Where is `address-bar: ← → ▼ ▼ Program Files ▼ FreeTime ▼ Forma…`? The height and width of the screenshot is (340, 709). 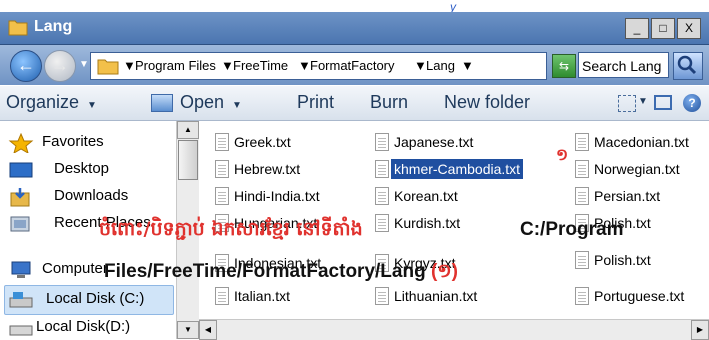 address-bar: ← → ▼ ▼ Program Files ▼ FreeTime ▼ Forma… is located at coordinates (354, 65).